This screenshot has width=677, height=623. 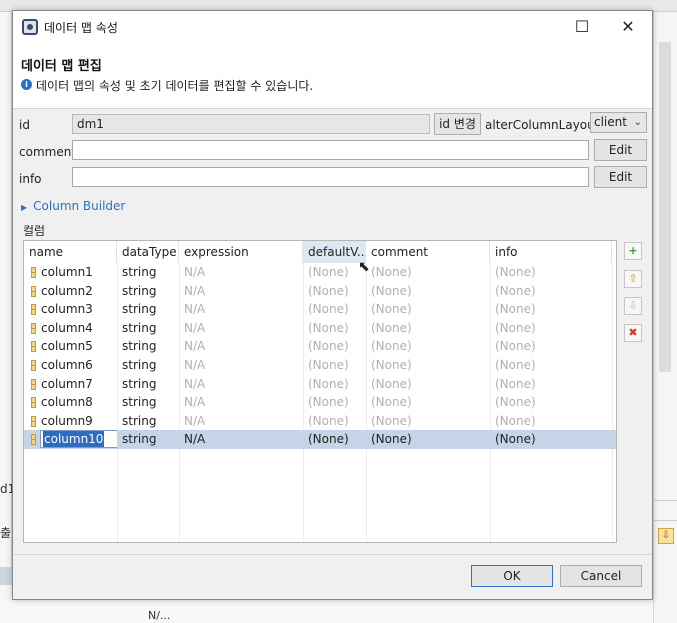 What do you see at coordinates (70, 365) in the screenshot?
I see `cell-name: column6` at bounding box center [70, 365].